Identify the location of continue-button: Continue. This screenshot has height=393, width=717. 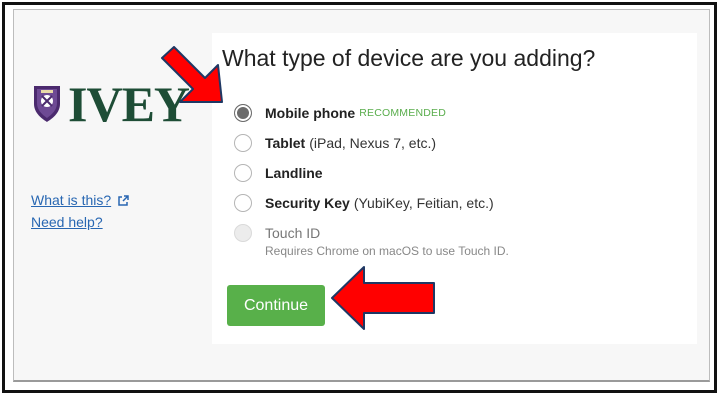
(276, 305).